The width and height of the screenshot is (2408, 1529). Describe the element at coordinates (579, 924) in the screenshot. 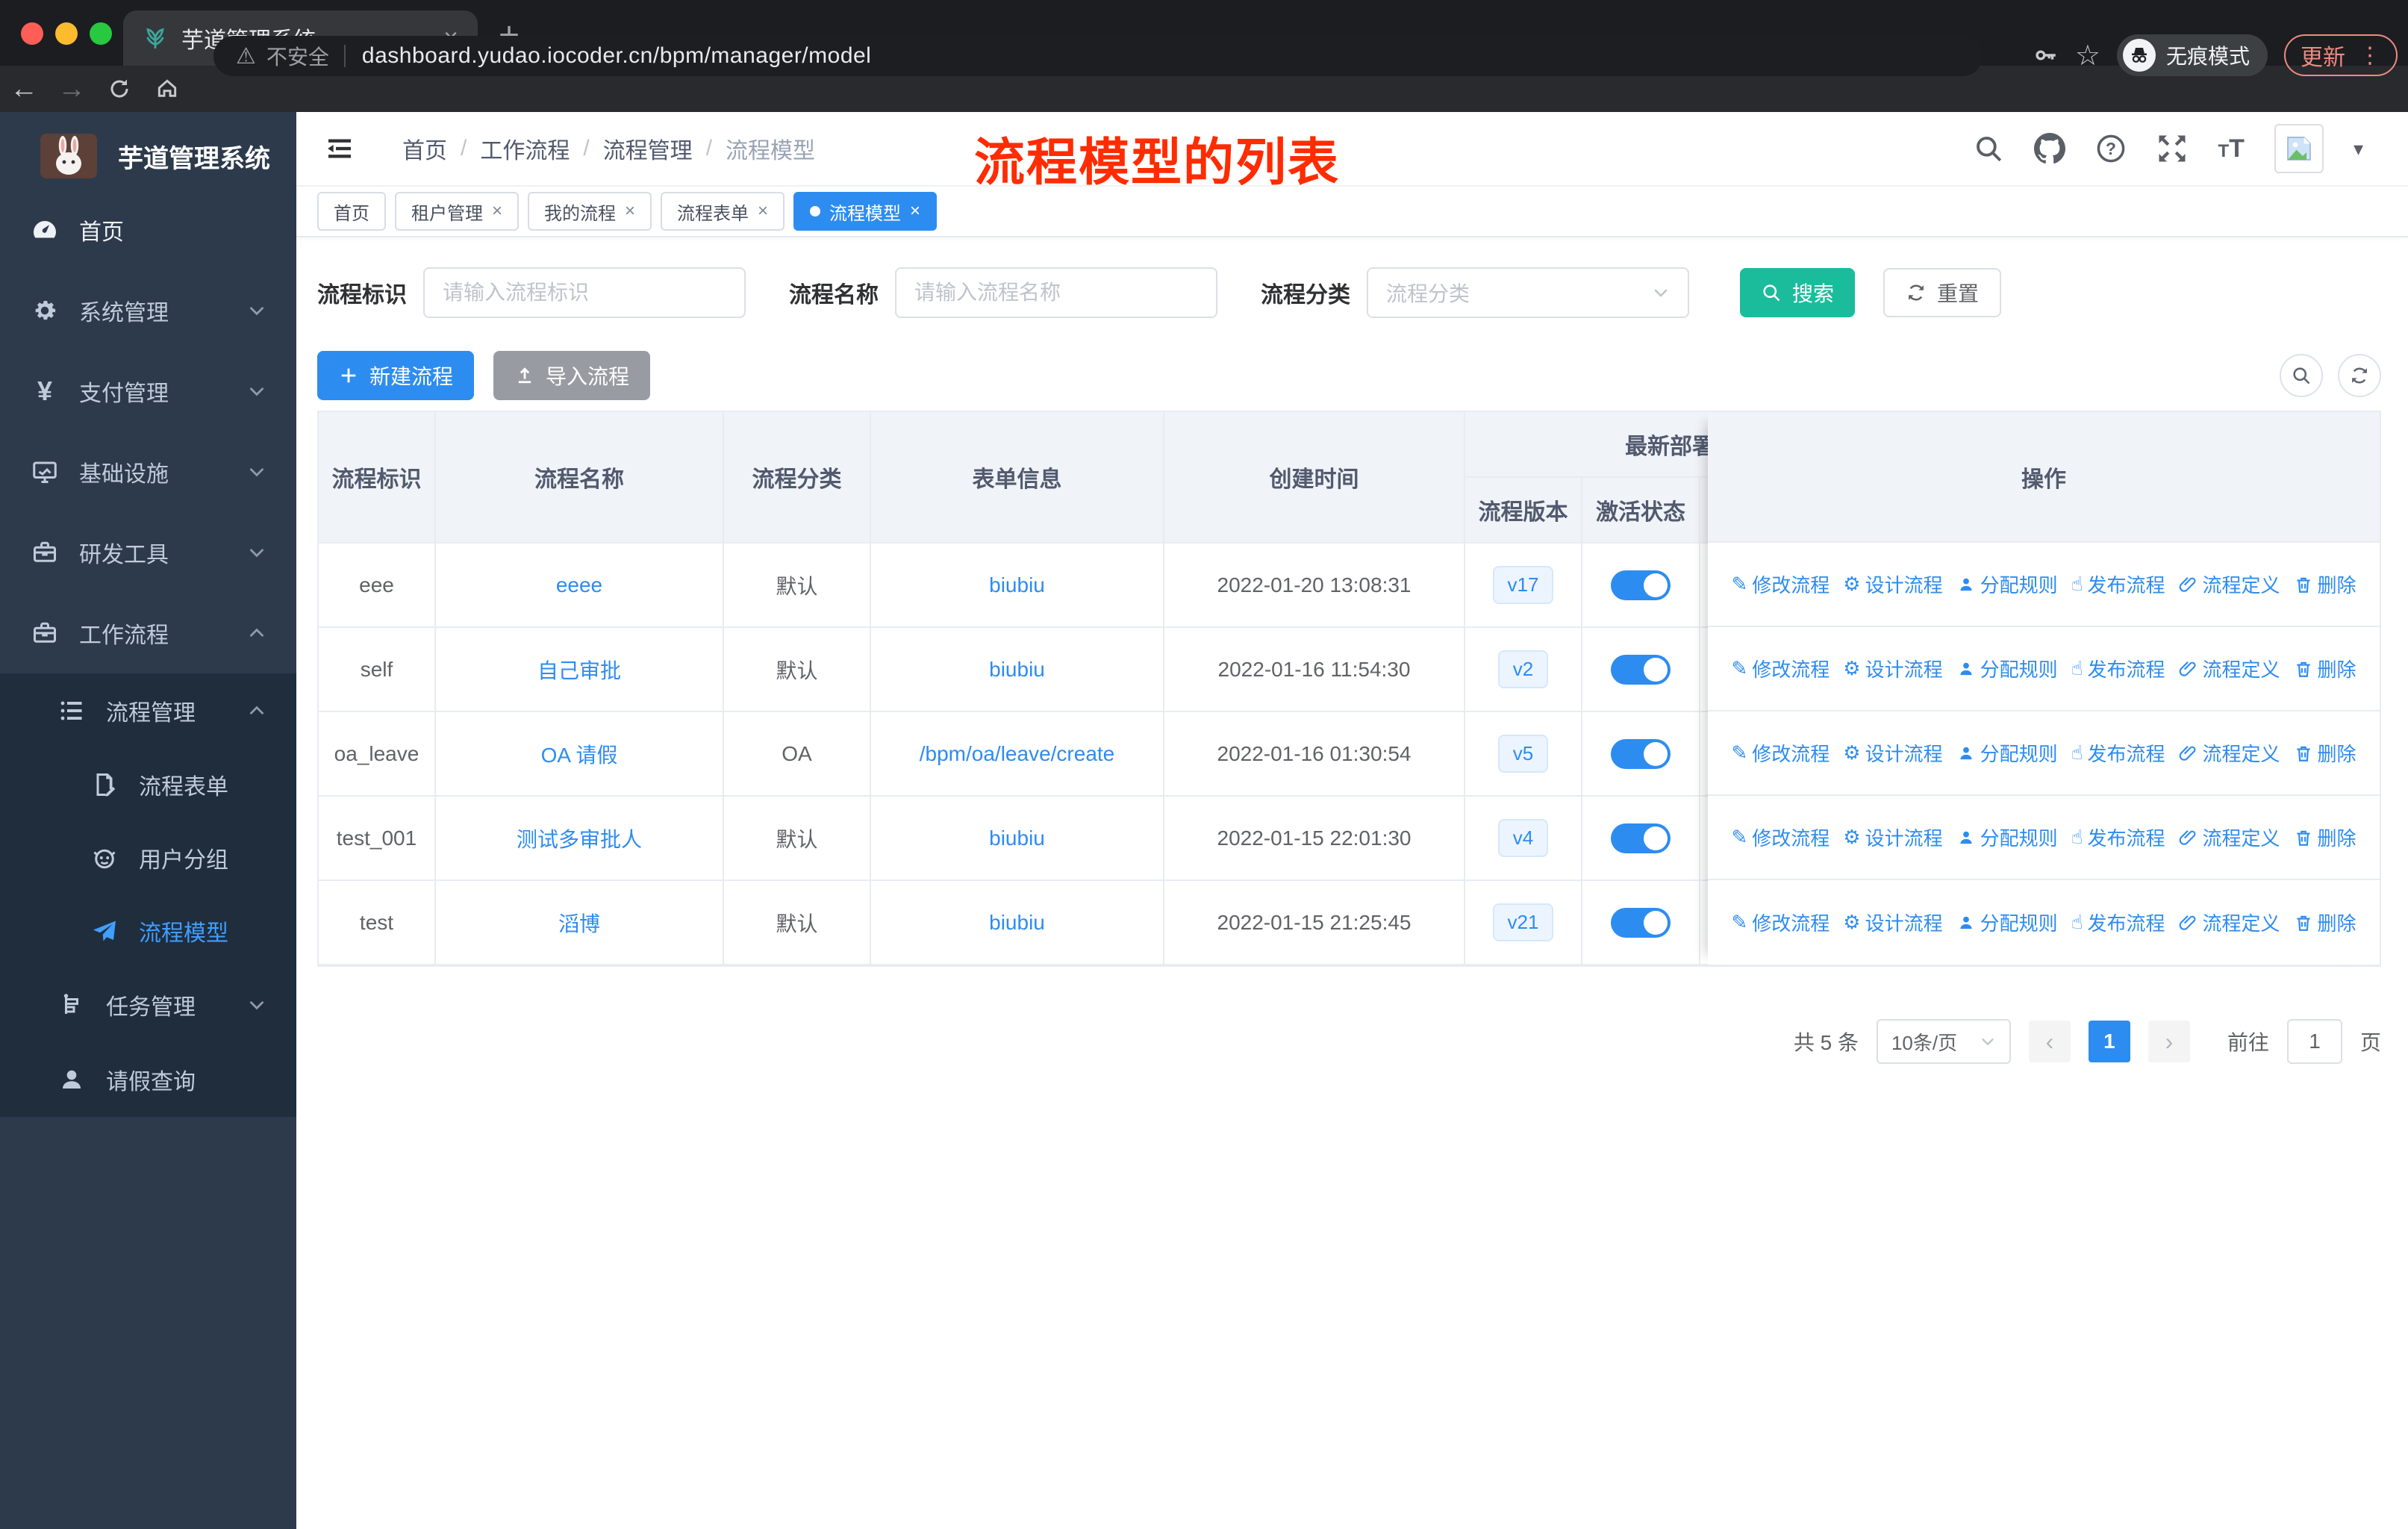

I see `process-name-link: 滔博` at that location.